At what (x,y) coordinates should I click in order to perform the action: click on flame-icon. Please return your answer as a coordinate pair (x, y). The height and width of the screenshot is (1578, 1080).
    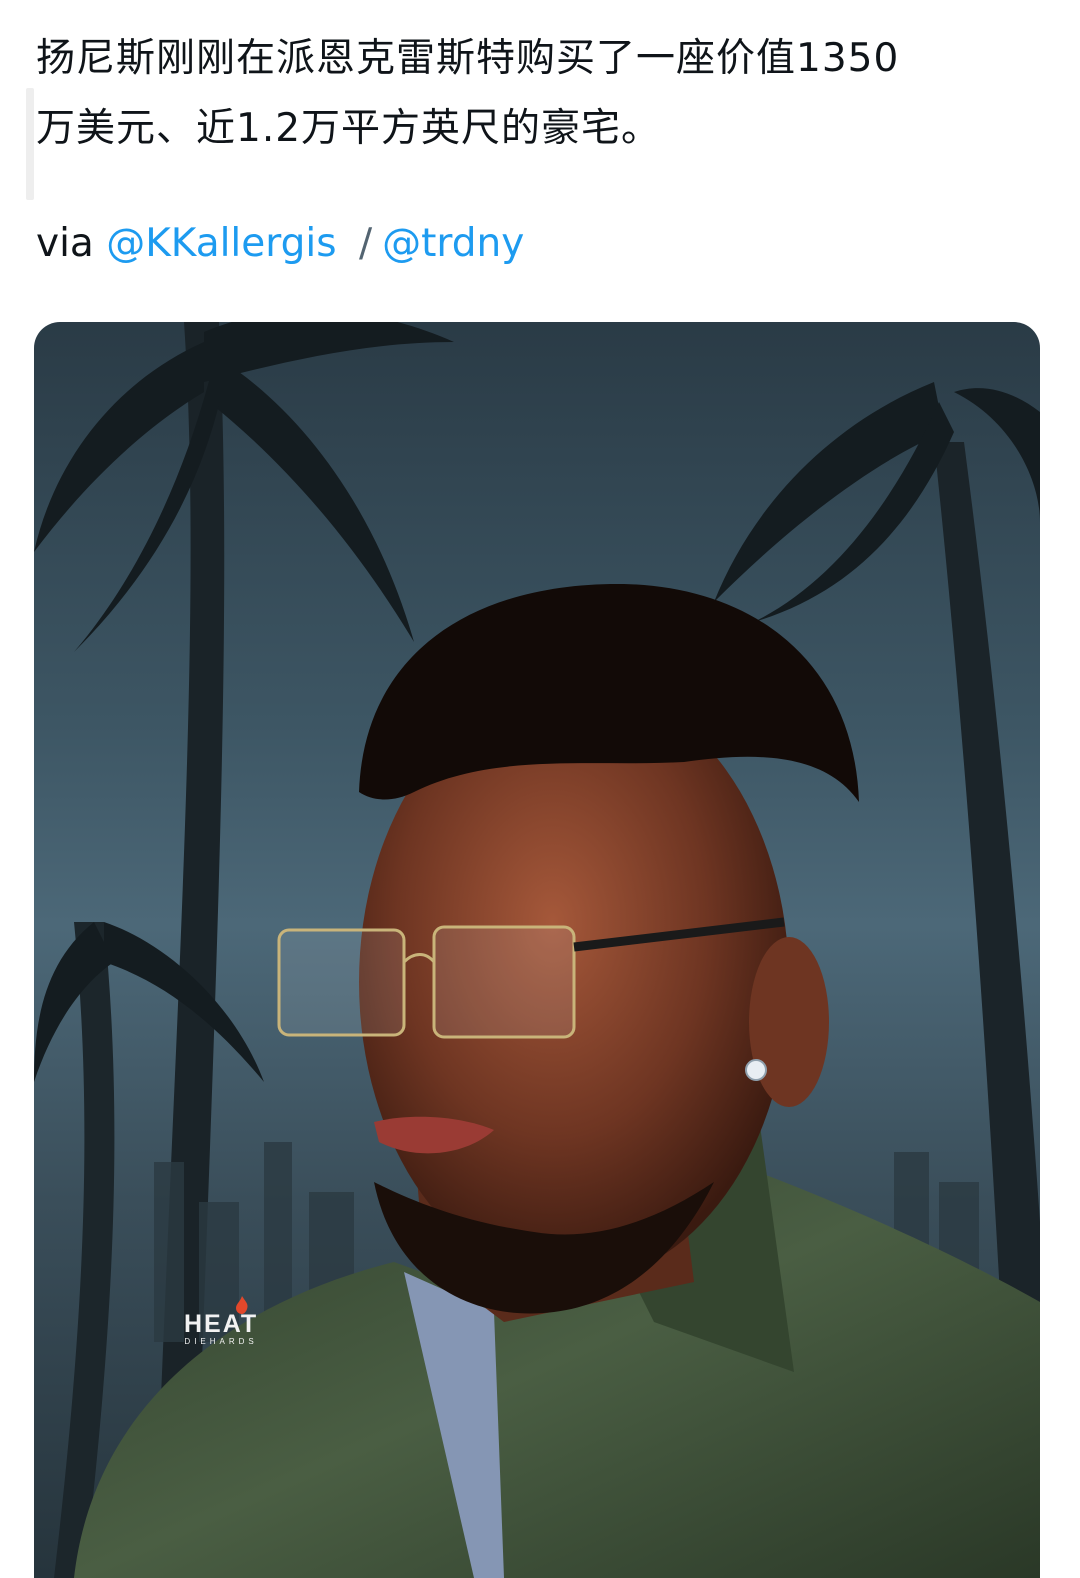
    Looking at the image, I should click on (242, 1305).